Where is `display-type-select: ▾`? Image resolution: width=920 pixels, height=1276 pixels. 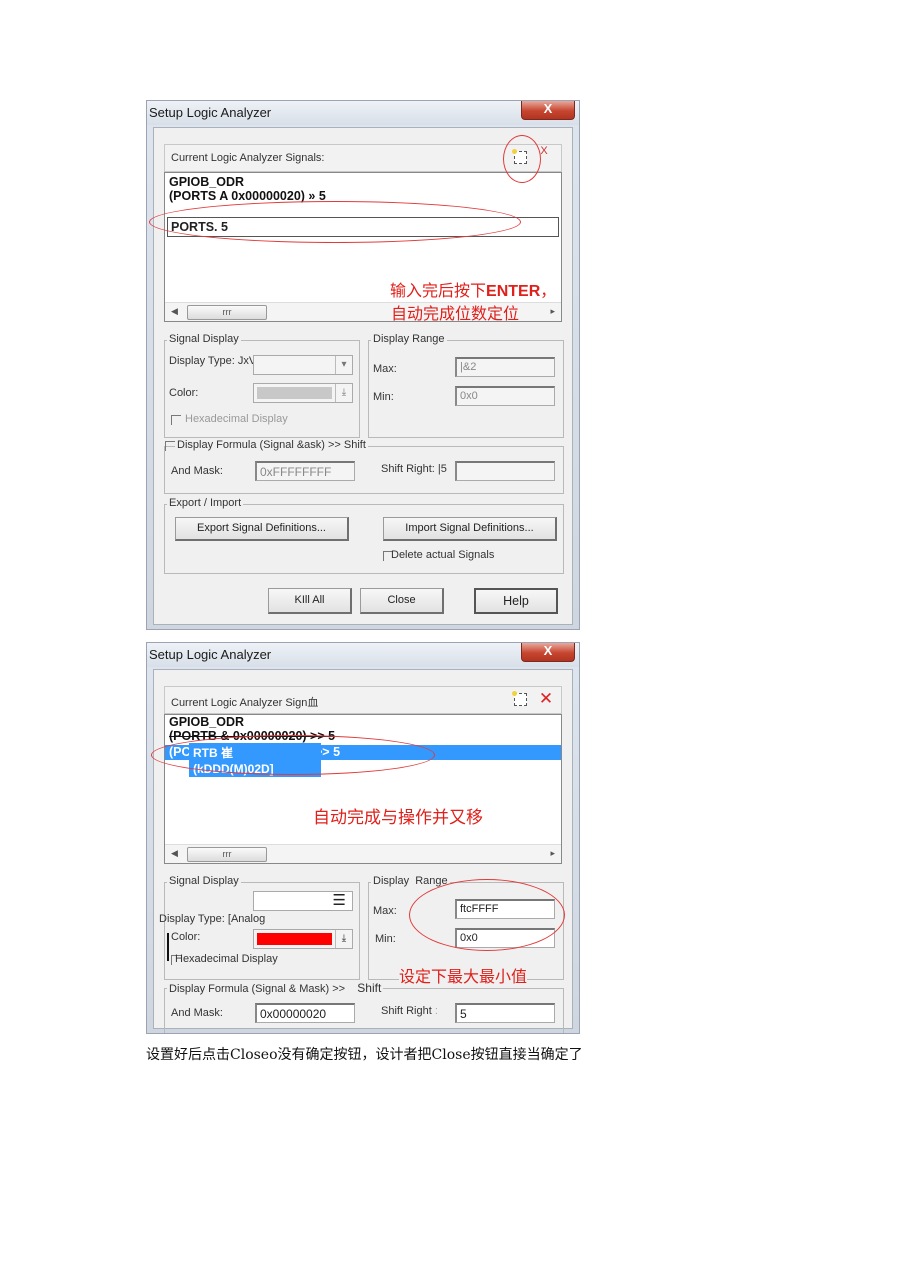
display-type-select: ▾ is located at coordinates (303, 365).